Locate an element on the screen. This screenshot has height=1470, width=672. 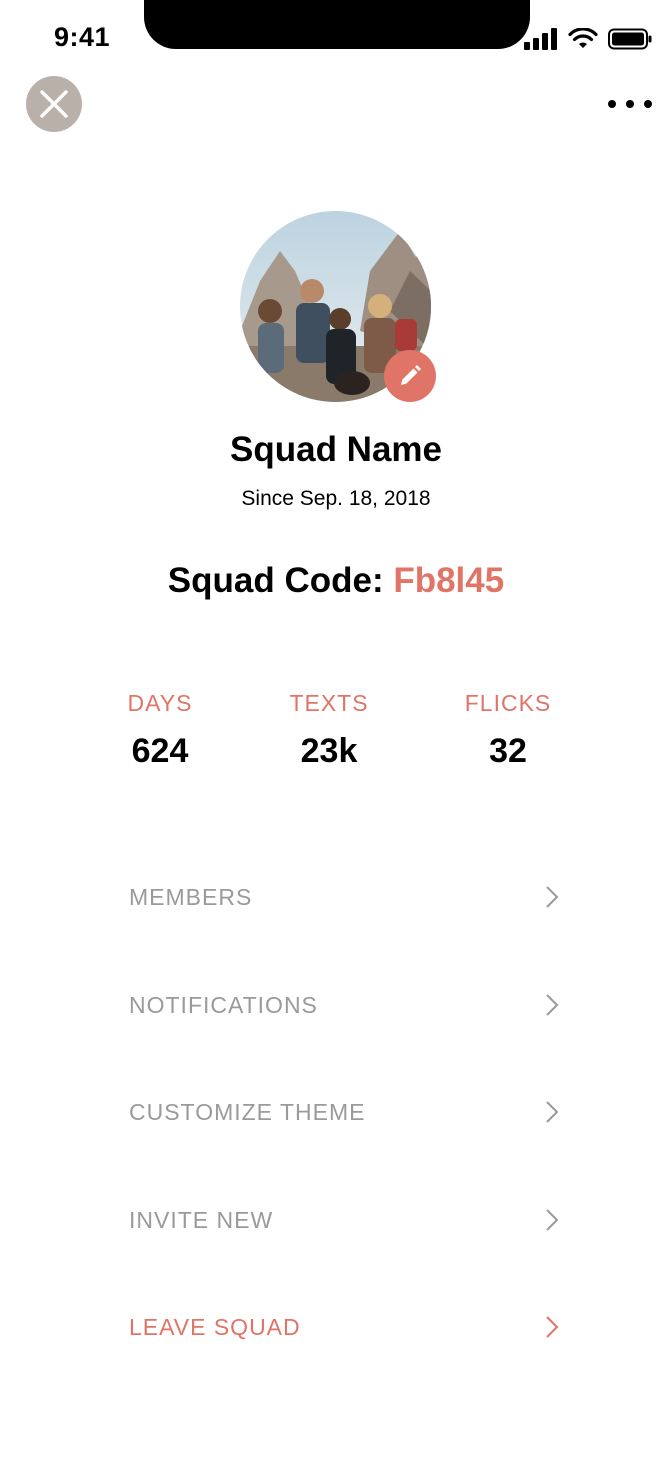
stat-label: FLICKS is located at coordinates (508, 703).